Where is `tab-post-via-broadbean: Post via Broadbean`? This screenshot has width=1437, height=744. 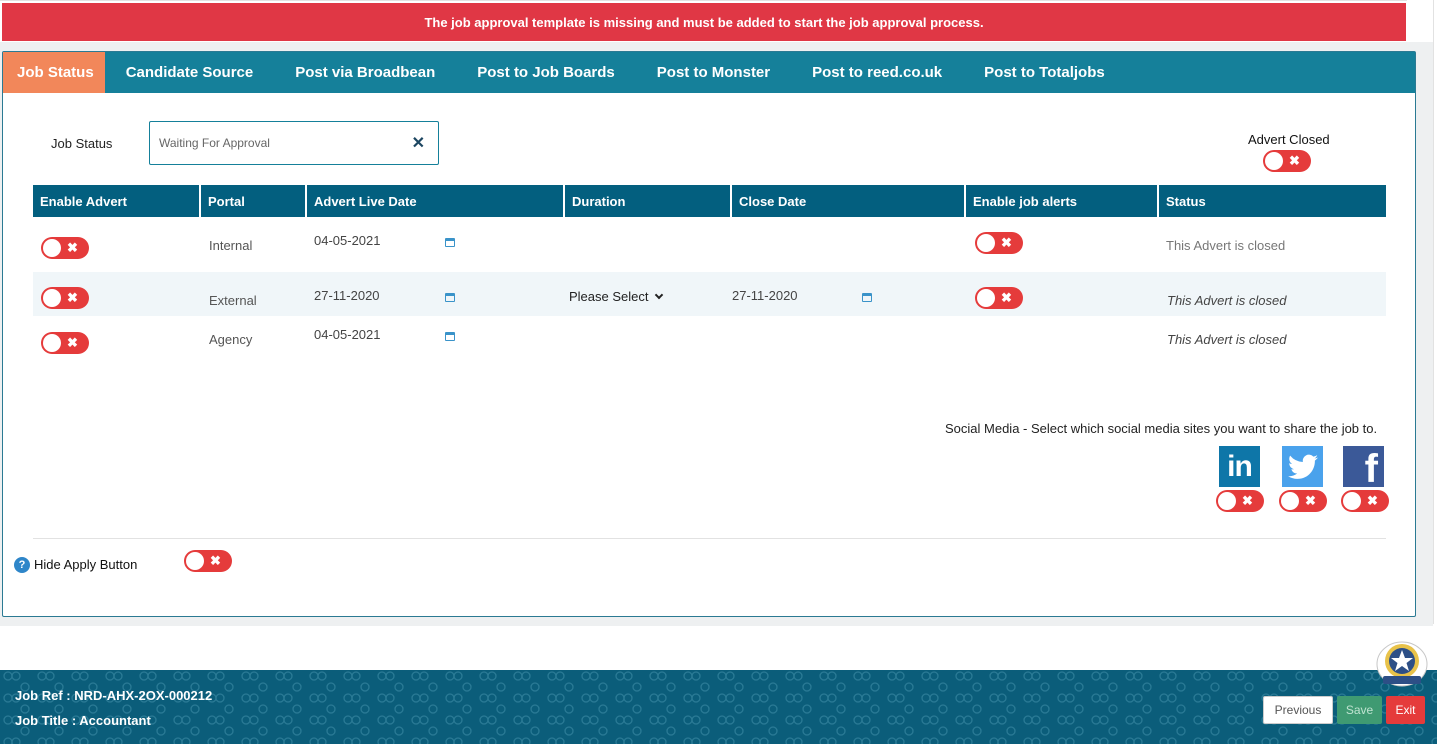 tab-post-via-broadbean: Post via Broadbean is located at coordinates (365, 72).